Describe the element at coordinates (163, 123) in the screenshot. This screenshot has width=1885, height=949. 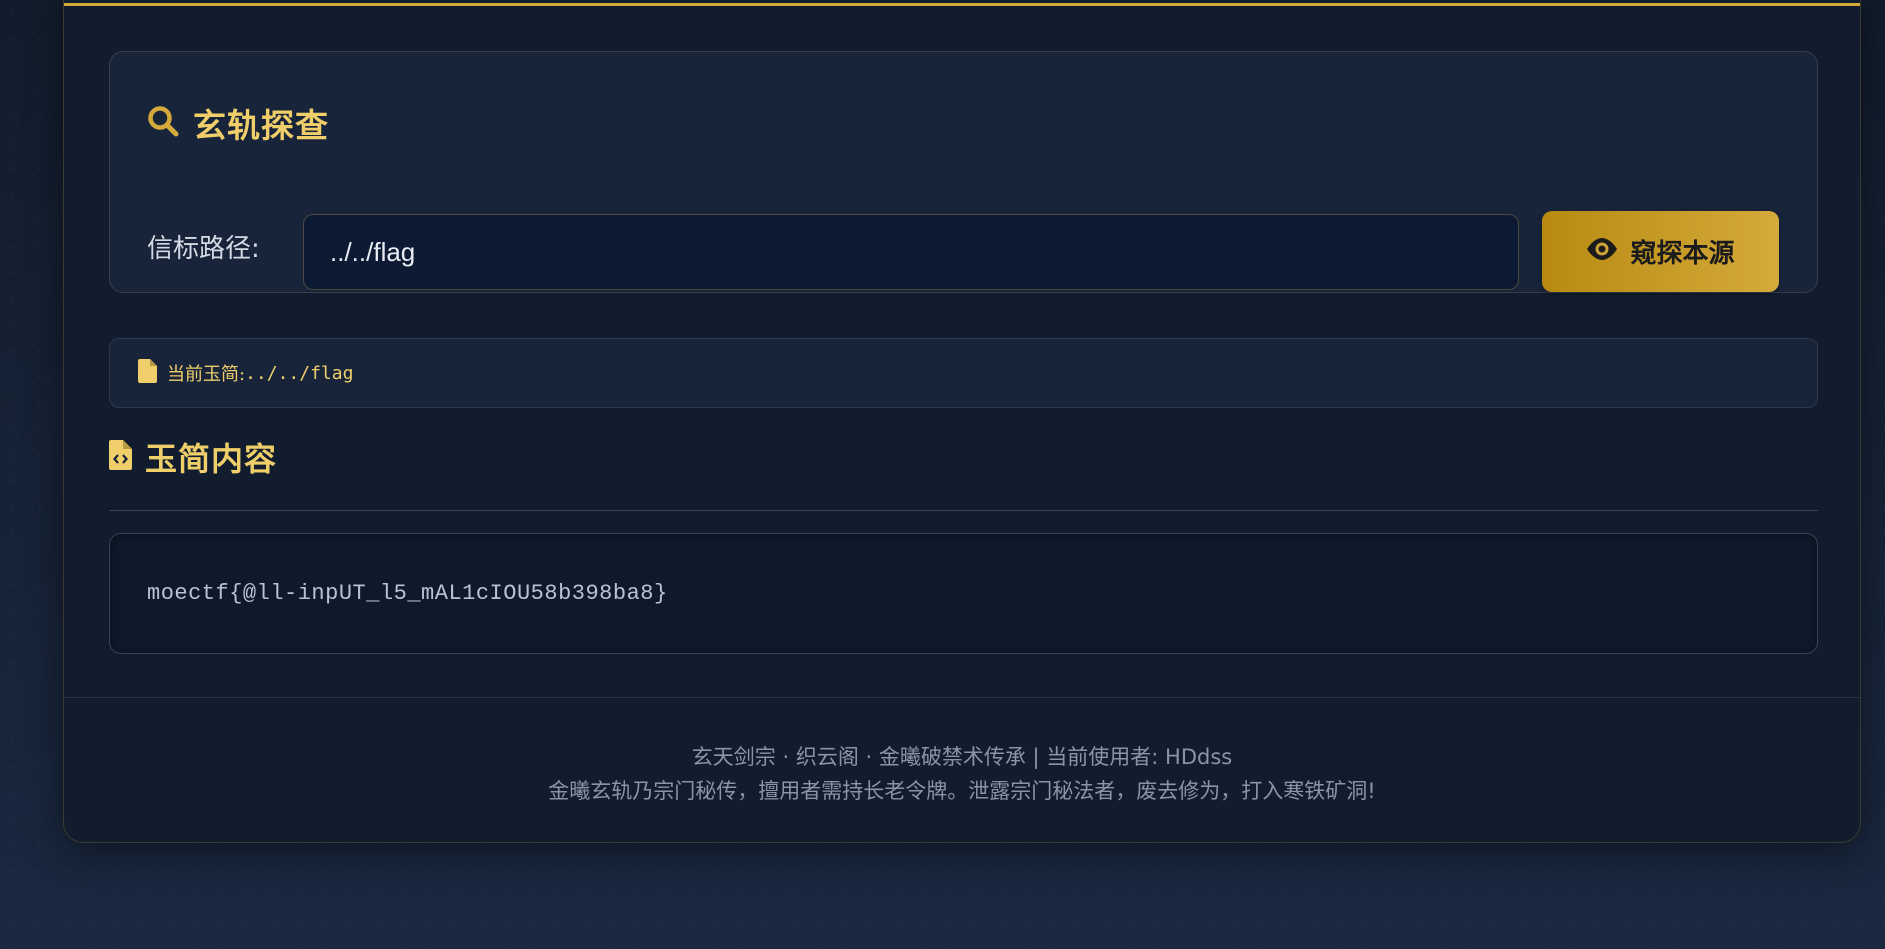
I see `search-icon` at that location.